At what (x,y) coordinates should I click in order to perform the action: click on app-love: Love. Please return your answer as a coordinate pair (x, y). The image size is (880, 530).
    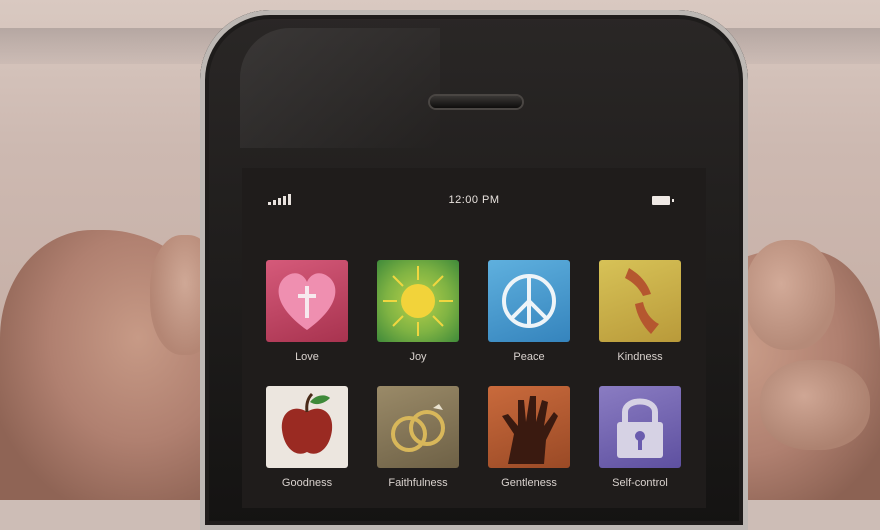
    Looking at the image, I should click on (307, 311).